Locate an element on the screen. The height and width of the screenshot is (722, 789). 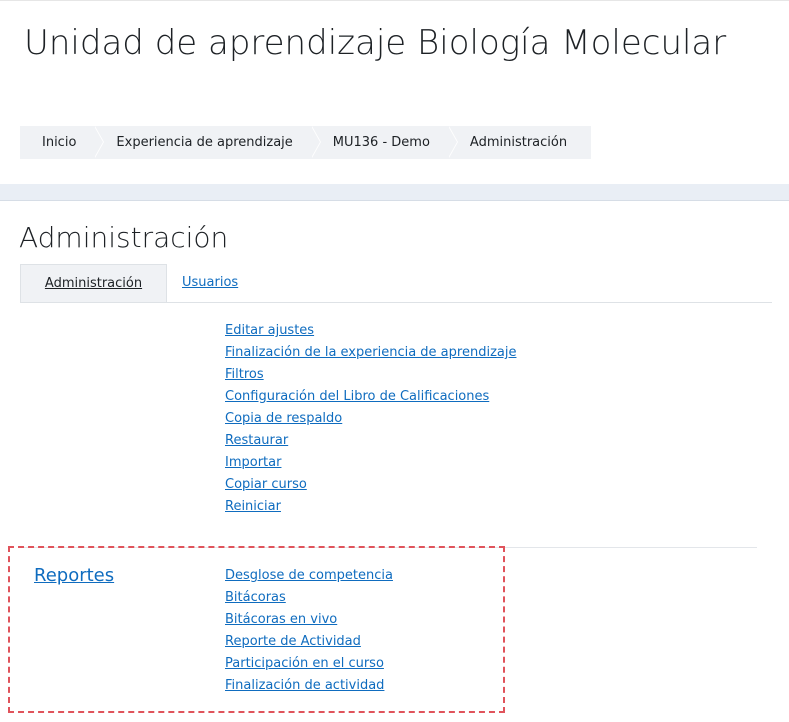
list-item: Reporte de Actividad is located at coordinates (309, 640).